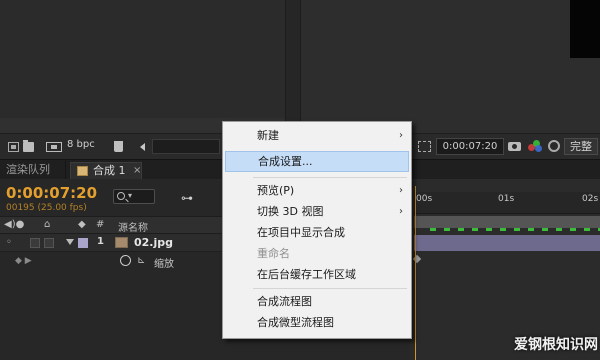  I want to click on menu-item-label: 在项目中显示合成, so click(301, 232).